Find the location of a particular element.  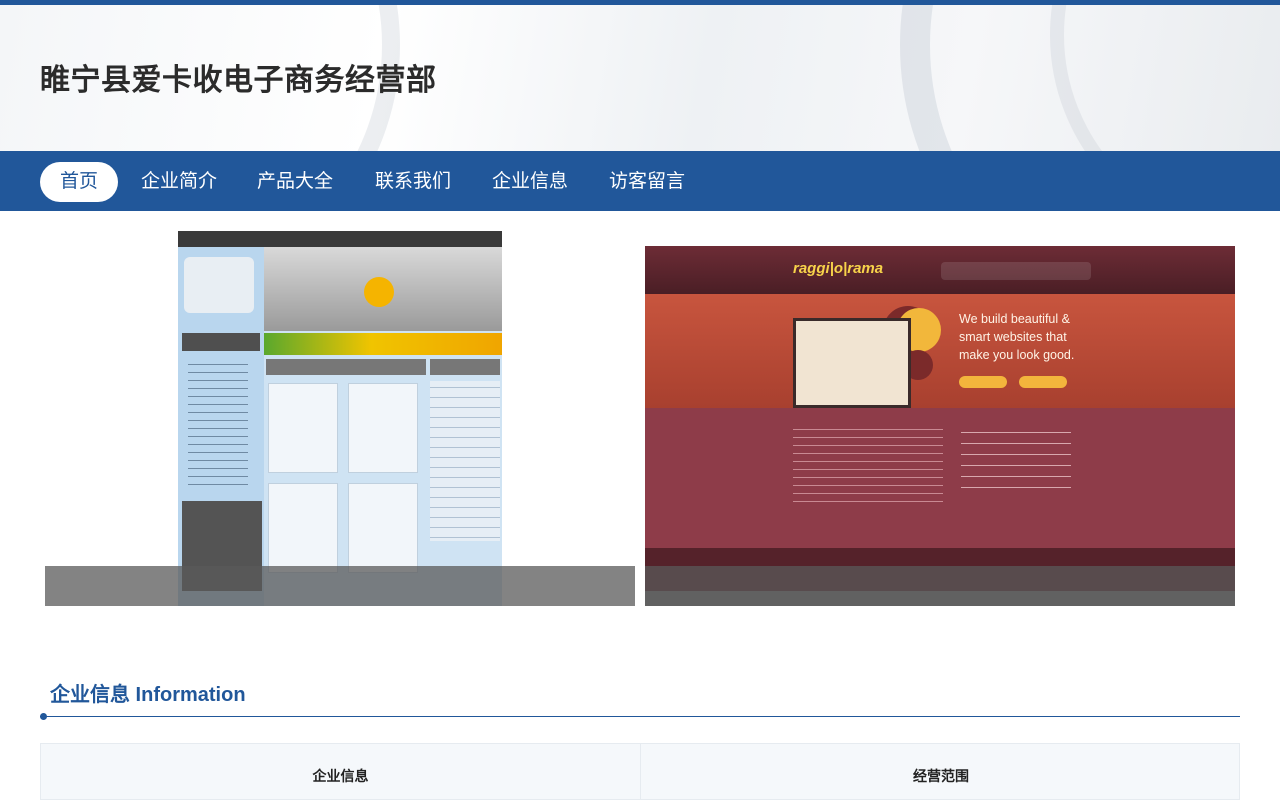

site-title: 睢宁县爱卡收电子商务经营部 is located at coordinates (238, 80).